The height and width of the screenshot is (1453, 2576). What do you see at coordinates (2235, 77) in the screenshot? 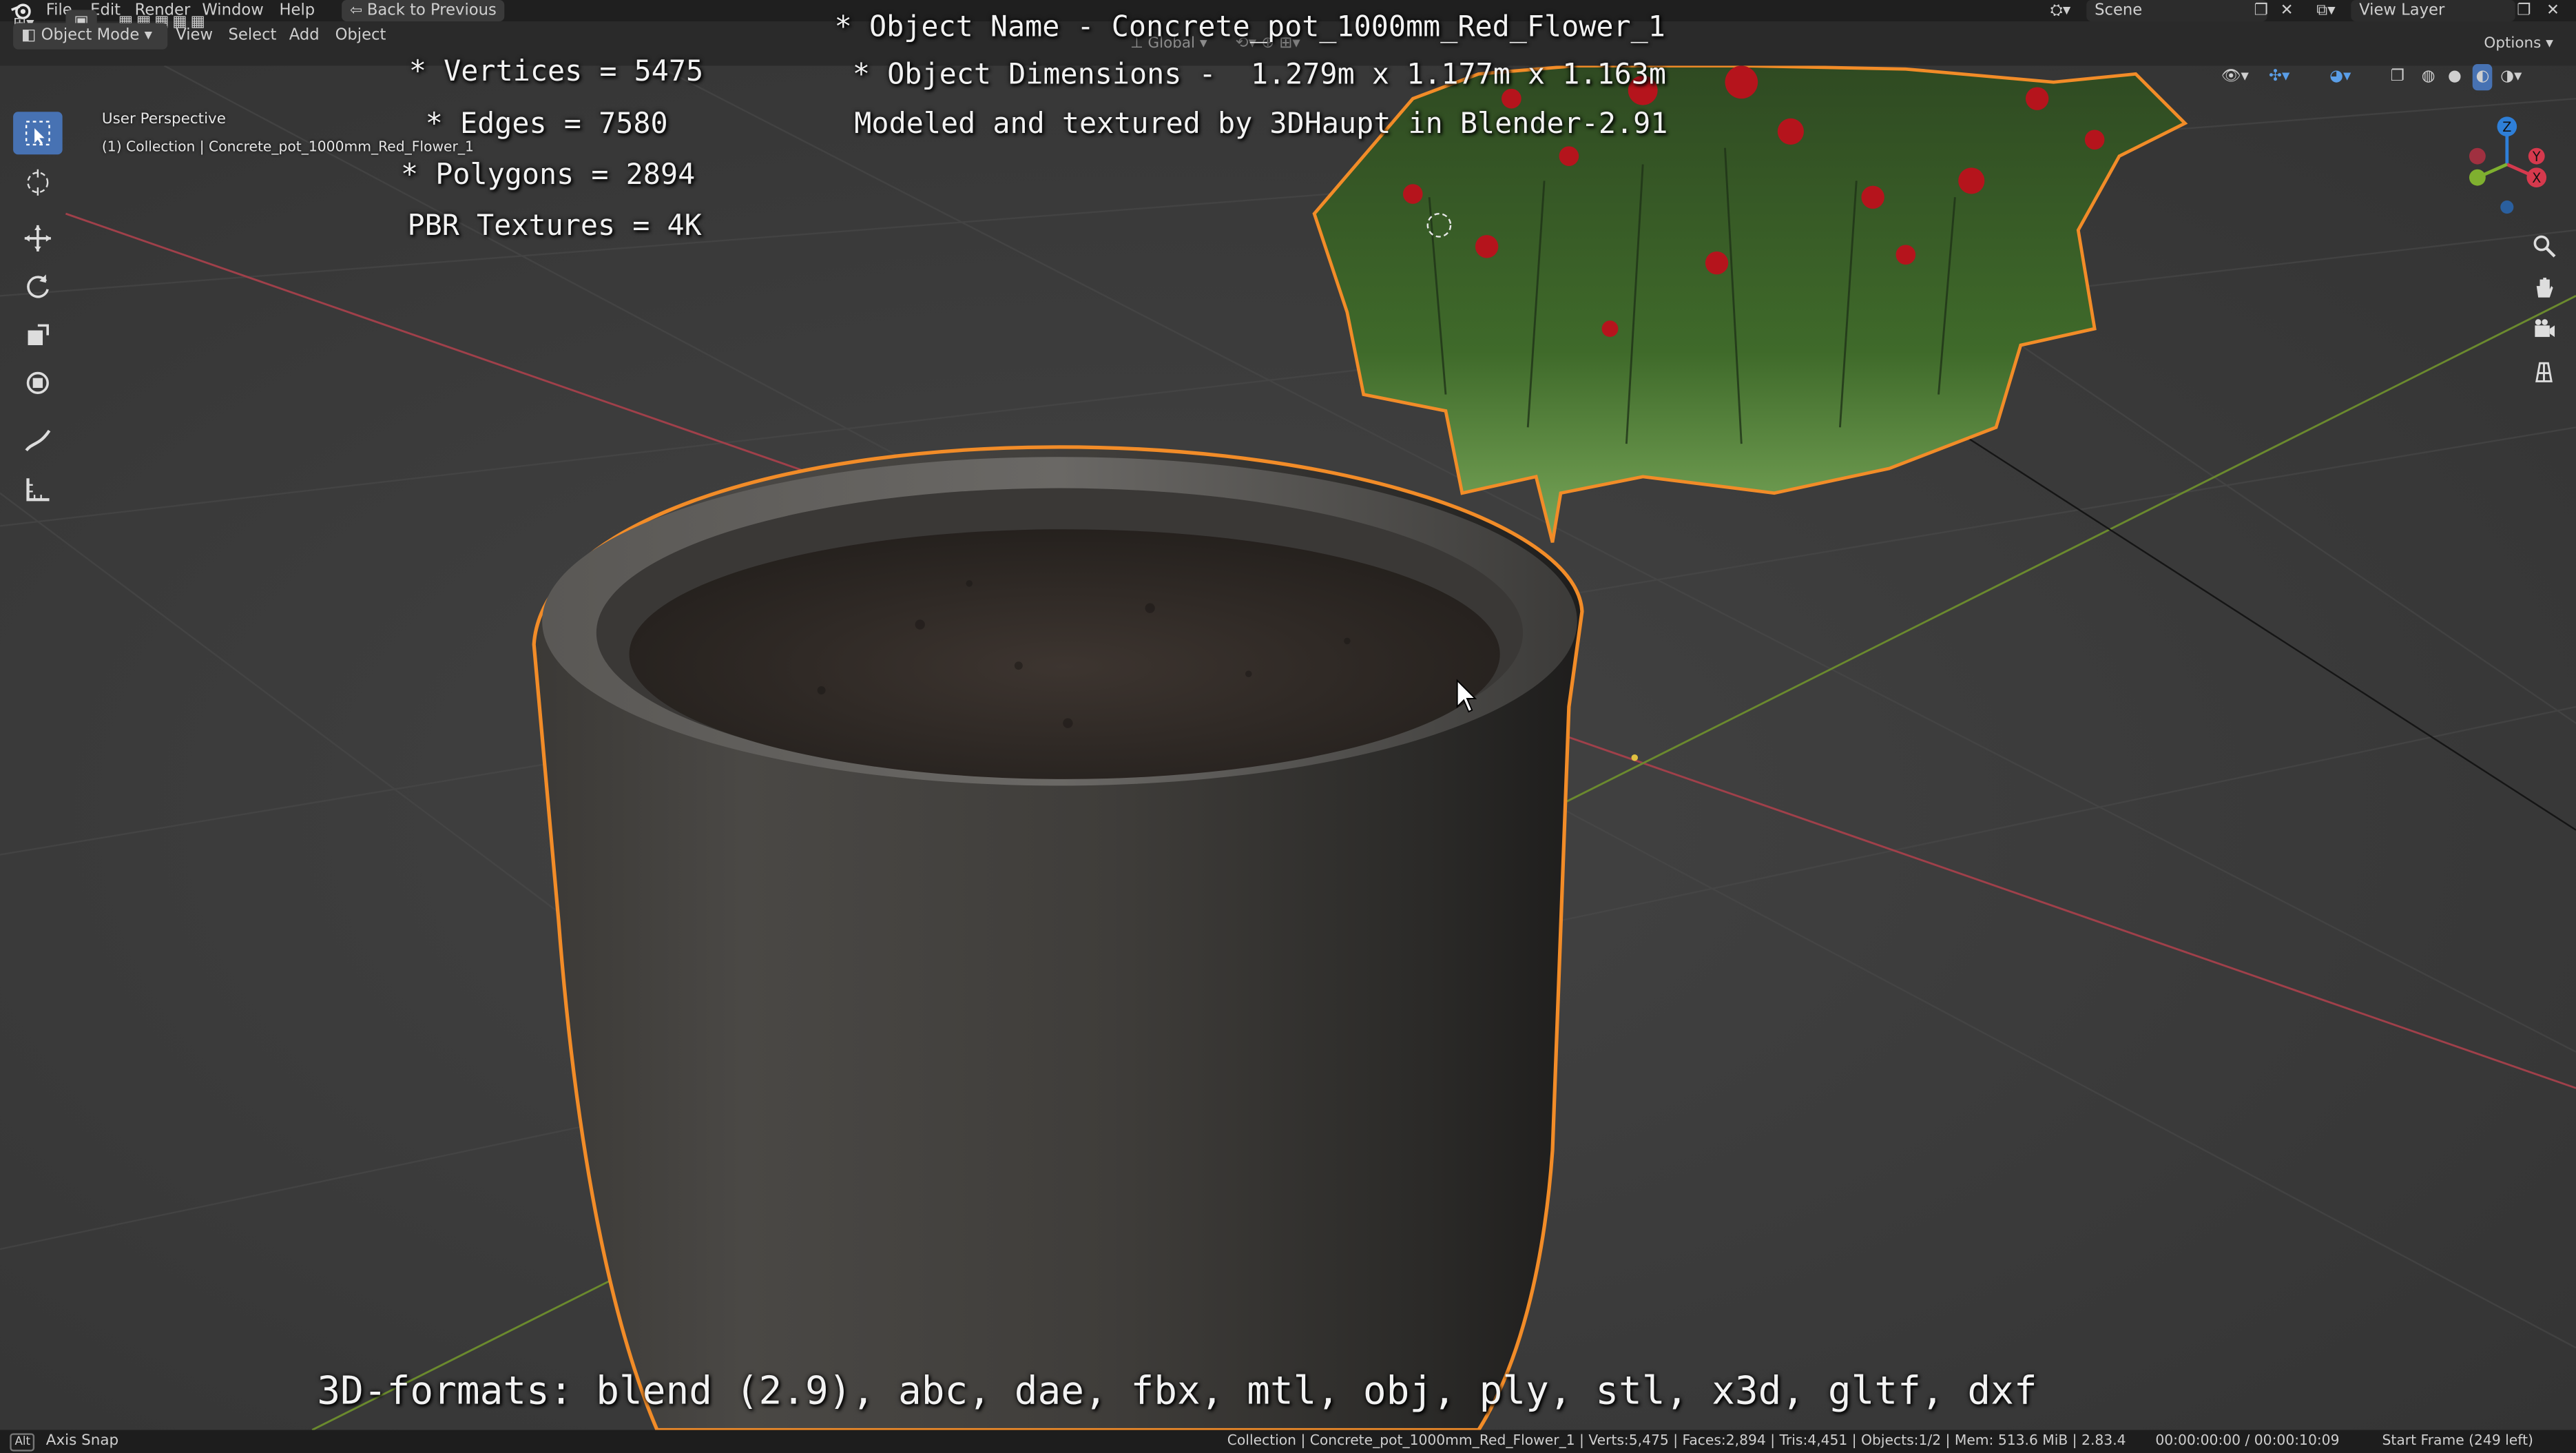
I see `viewport-visibility-icons: 👁▾` at bounding box center [2235, 77].